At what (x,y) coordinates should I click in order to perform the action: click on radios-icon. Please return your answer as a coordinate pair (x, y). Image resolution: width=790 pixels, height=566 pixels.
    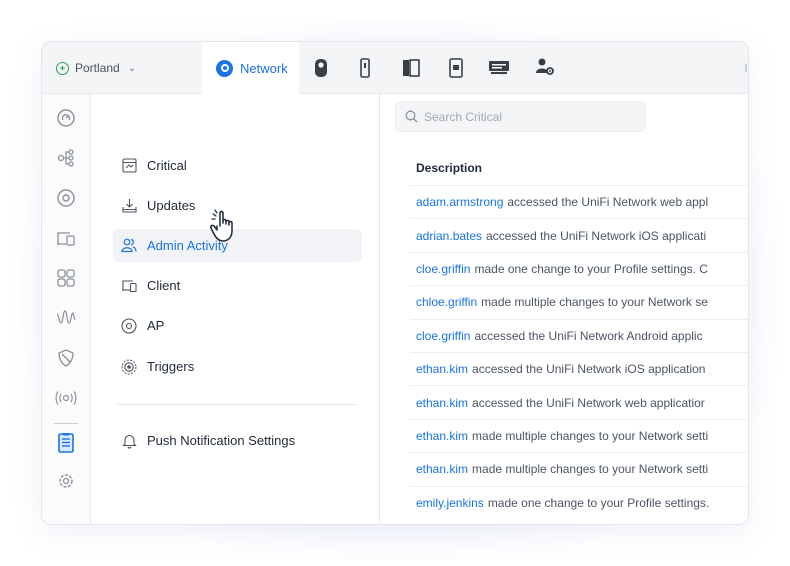
    Looking at the image, I should click on (66, 318).